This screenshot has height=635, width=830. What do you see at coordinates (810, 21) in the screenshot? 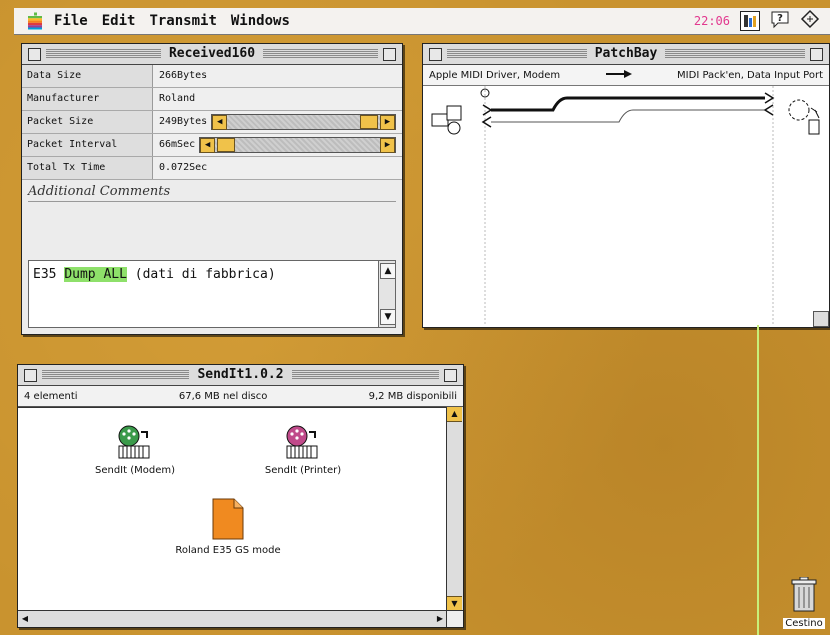
I see `control-strip-icon` at bounding box center [810, 21].